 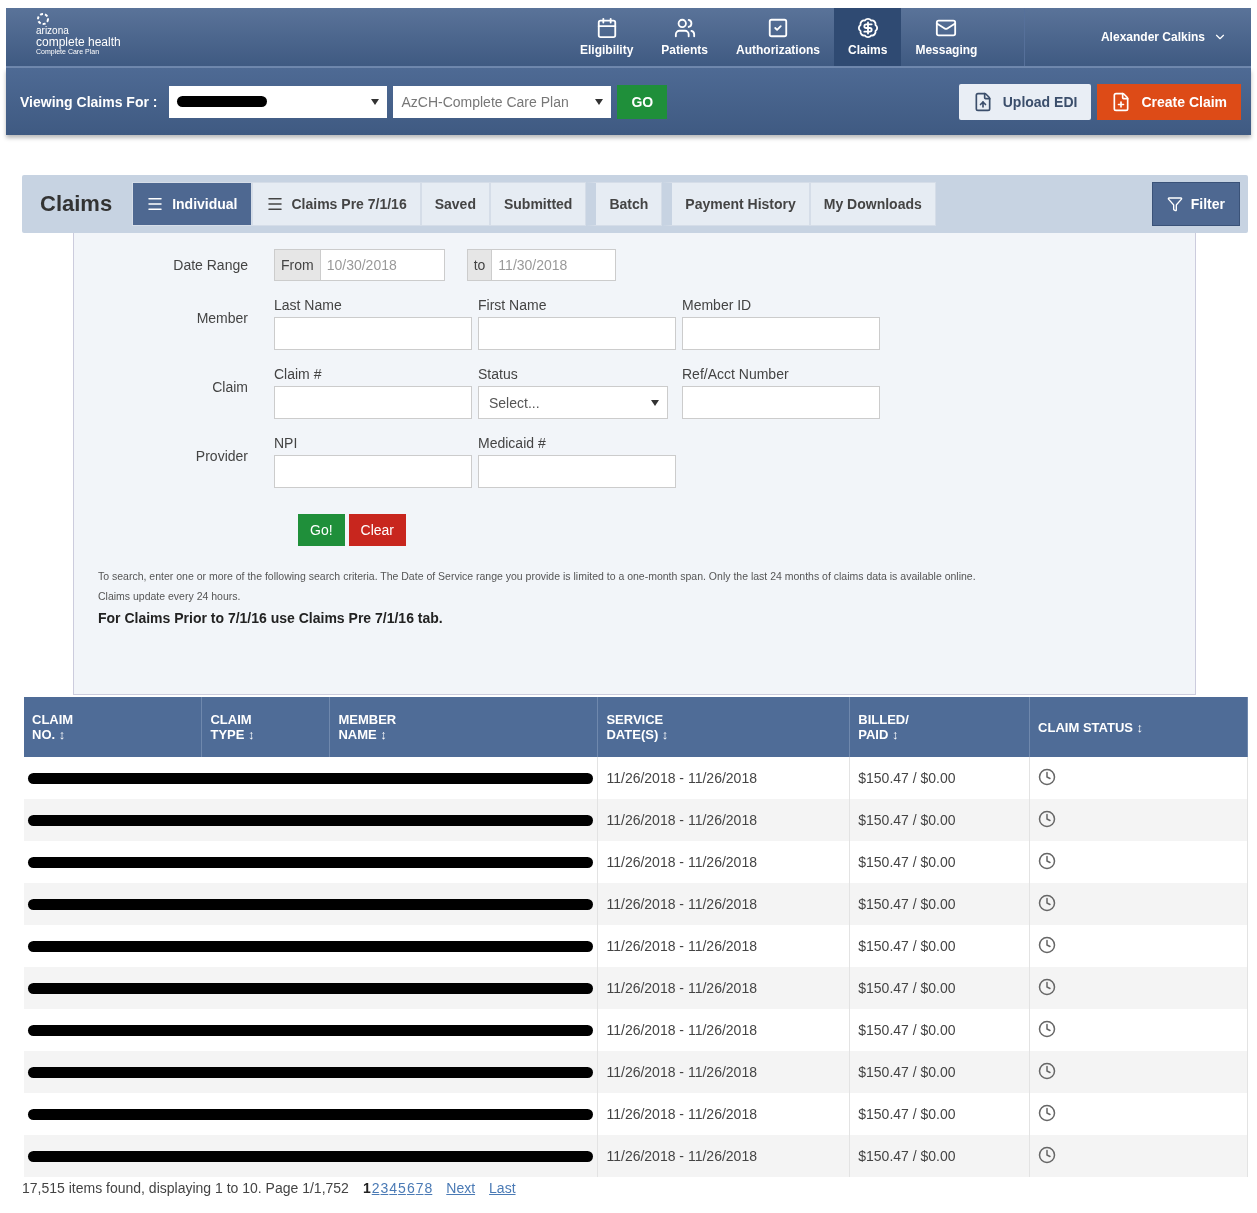 I want to click on logo-icon, so click(x=43, y=19).